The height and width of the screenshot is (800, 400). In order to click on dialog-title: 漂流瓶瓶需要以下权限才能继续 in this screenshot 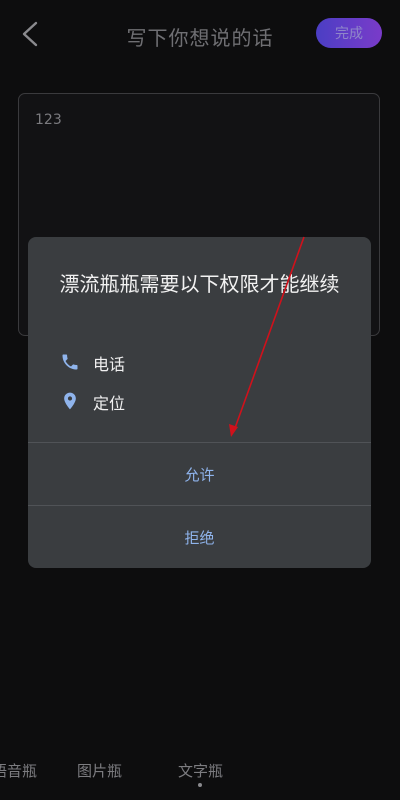, I will do `click(199, 284)`.